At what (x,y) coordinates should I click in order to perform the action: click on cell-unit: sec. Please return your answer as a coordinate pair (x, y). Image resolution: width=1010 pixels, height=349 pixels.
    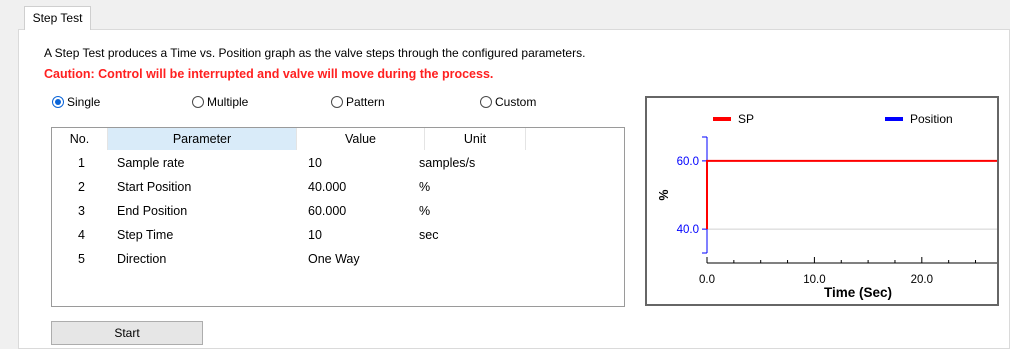
    Looking at the image, I should click on (429, 235).